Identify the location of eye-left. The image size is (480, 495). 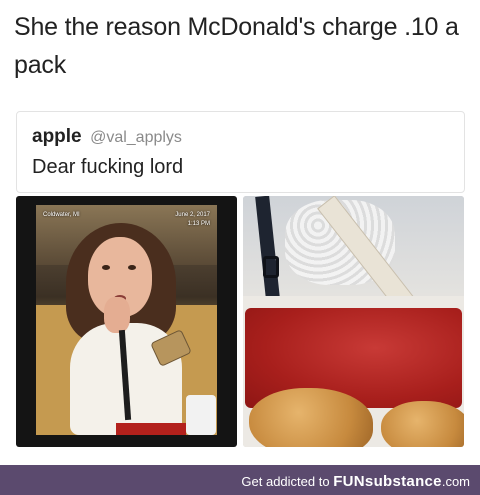
(106, 267).